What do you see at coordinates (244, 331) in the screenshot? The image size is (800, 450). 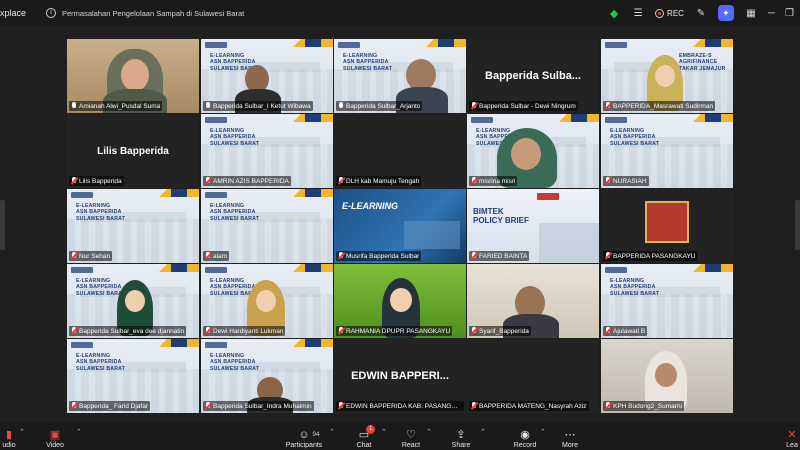 I see `participant-name-label: Dewi Hardiyanti Lukman` at bounding box center [244, 331].